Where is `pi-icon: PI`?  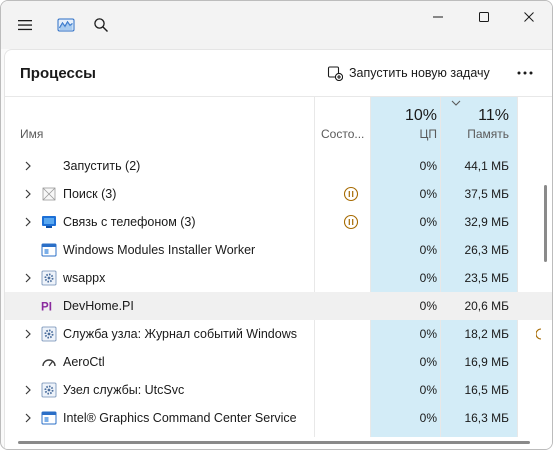
pi-icon: PI is located at coordinates (49, 306).